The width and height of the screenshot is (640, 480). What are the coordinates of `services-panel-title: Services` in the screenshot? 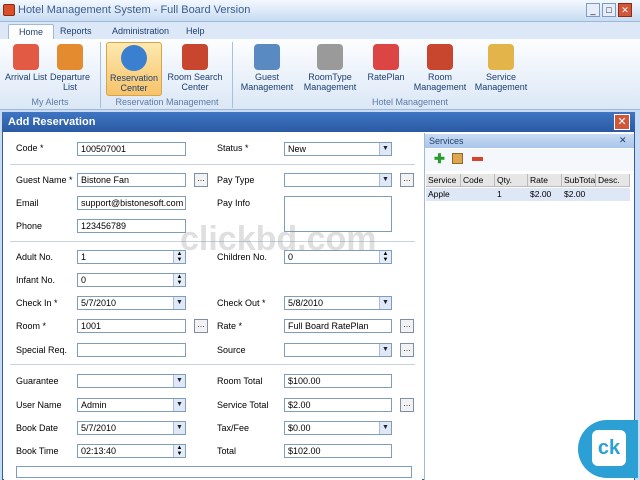 It's located at (529, 141).